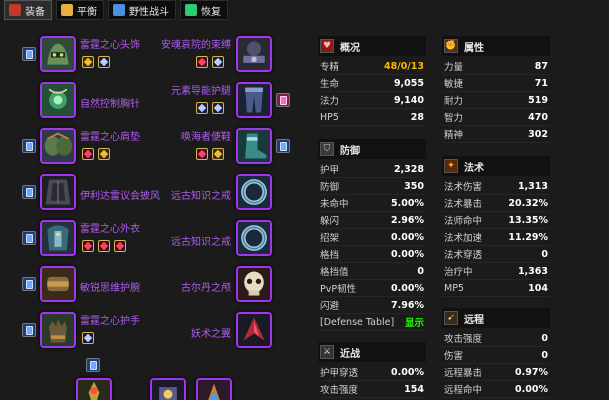 Image resolution: width=609 pixels, height=400 pixels. What do you see at coordinates (110, 286) in the screenshot?
I see `gear-name: 敏锐思维护腕` at bounding box center [110, 286].